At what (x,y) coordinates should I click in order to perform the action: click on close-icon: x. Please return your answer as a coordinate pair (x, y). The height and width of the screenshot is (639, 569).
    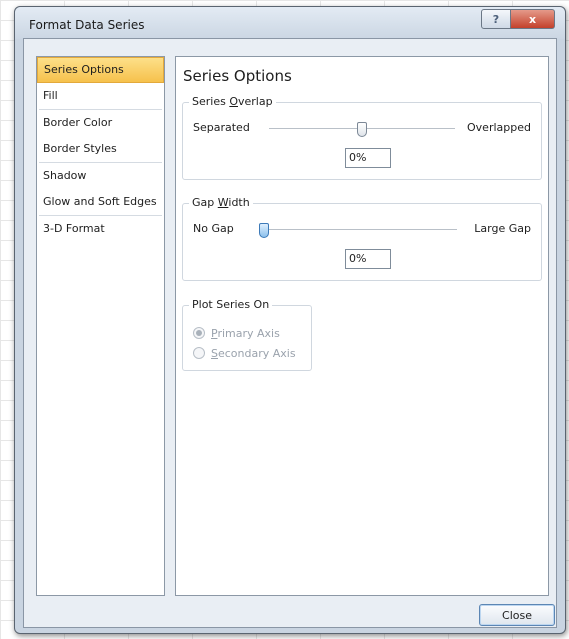
    Looking at the image, I should click on (532, 19).